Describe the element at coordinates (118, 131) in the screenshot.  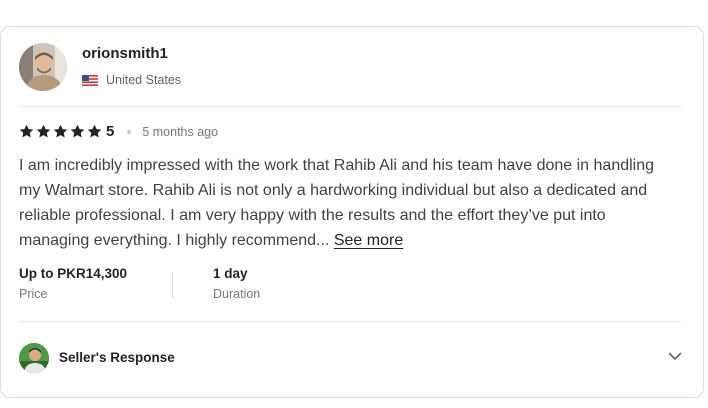
I see `rating-row: 5 5 months ago` at that location.